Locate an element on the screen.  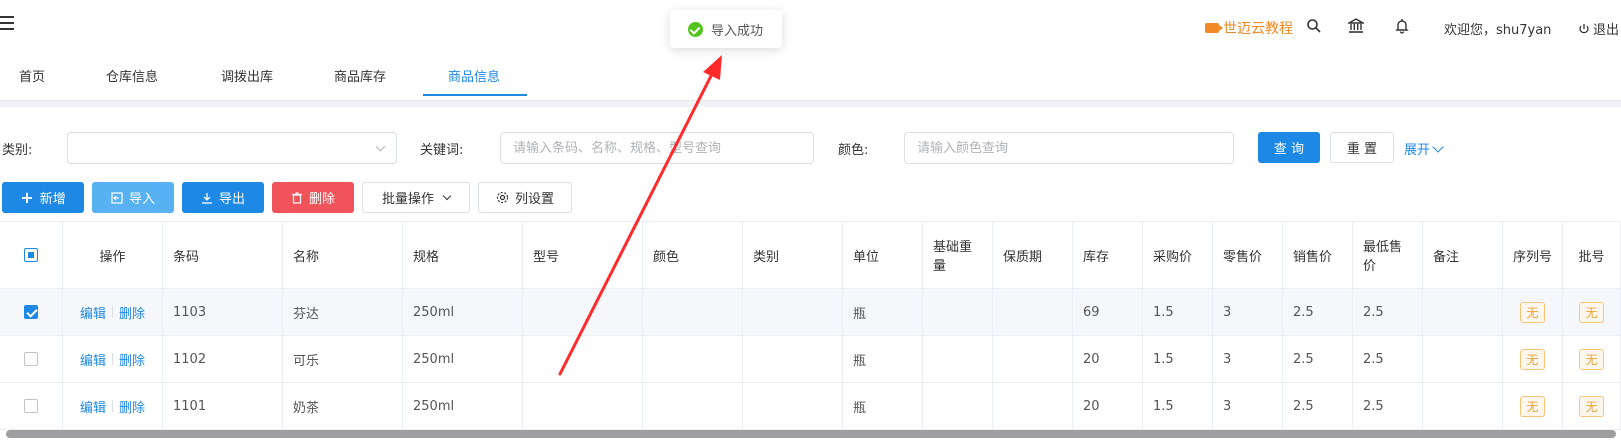
keyword-input is located at coordinates (657, 148).